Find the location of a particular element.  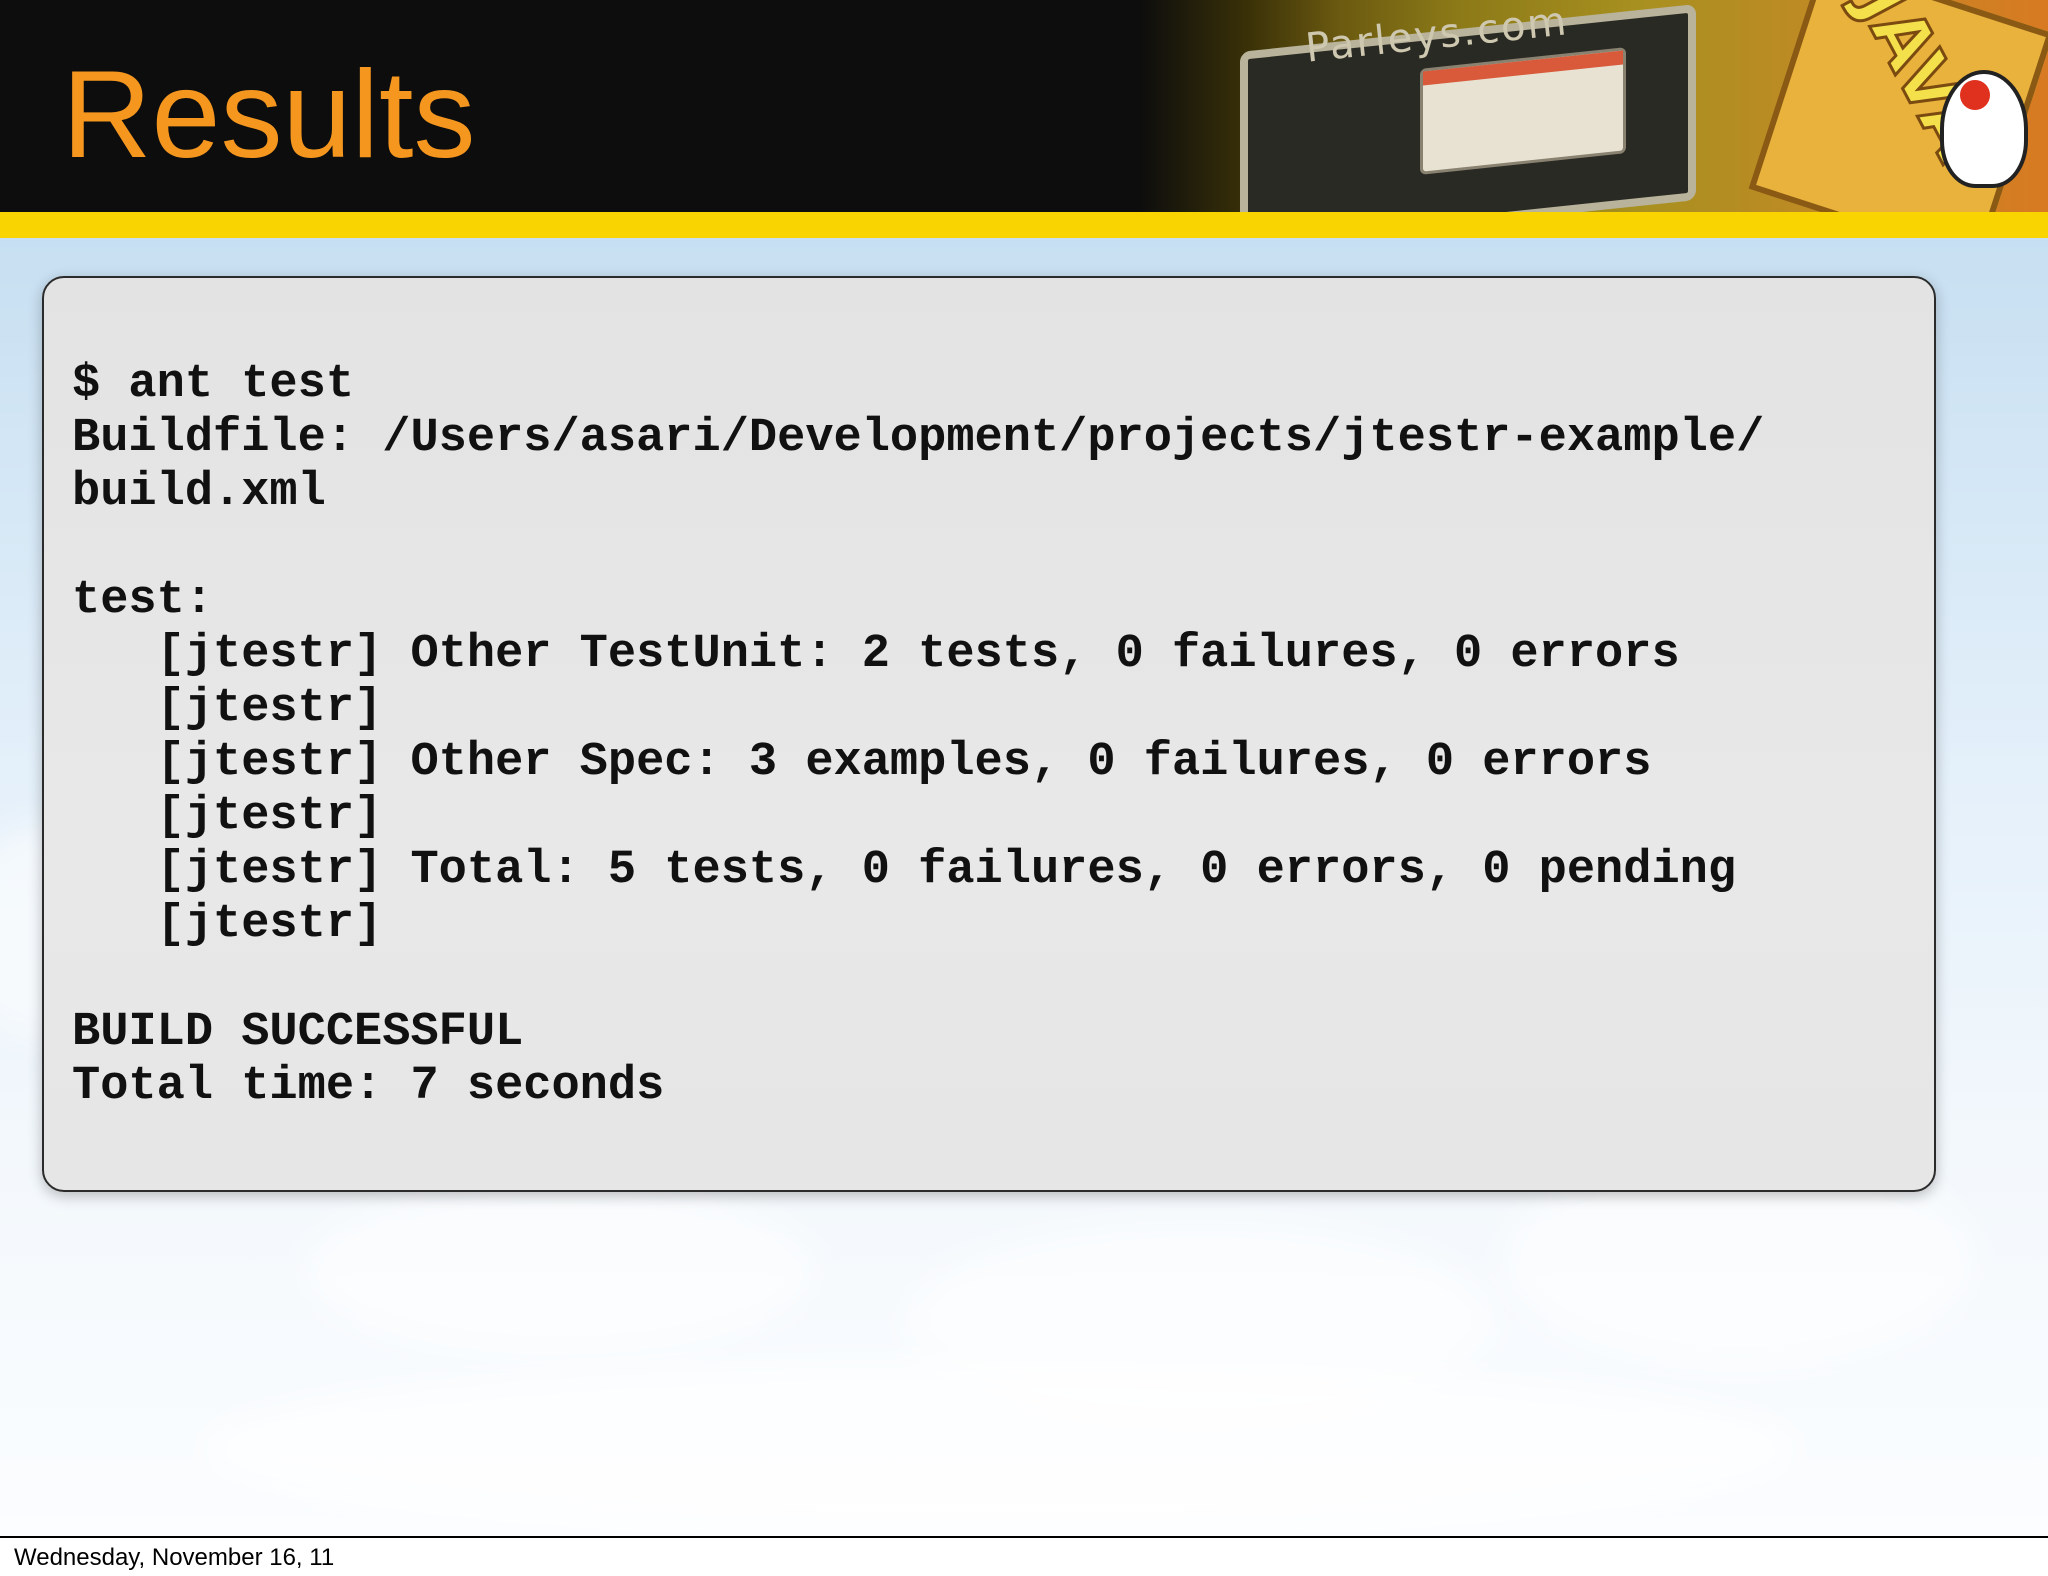

slide-header: Parleys.com JAVA Results is located at coordinates (1024, 106).